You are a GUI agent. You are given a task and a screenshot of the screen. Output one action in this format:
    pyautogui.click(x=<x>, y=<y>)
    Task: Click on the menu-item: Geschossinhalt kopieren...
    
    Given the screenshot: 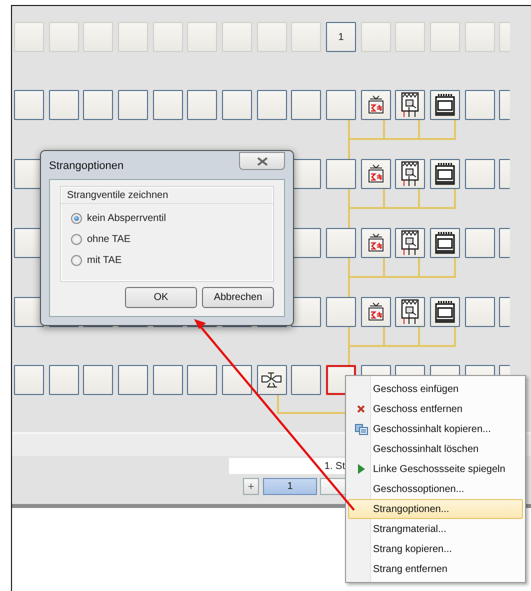 What is the action you would take?
    pyautogui.click(x=435, y=429)
    